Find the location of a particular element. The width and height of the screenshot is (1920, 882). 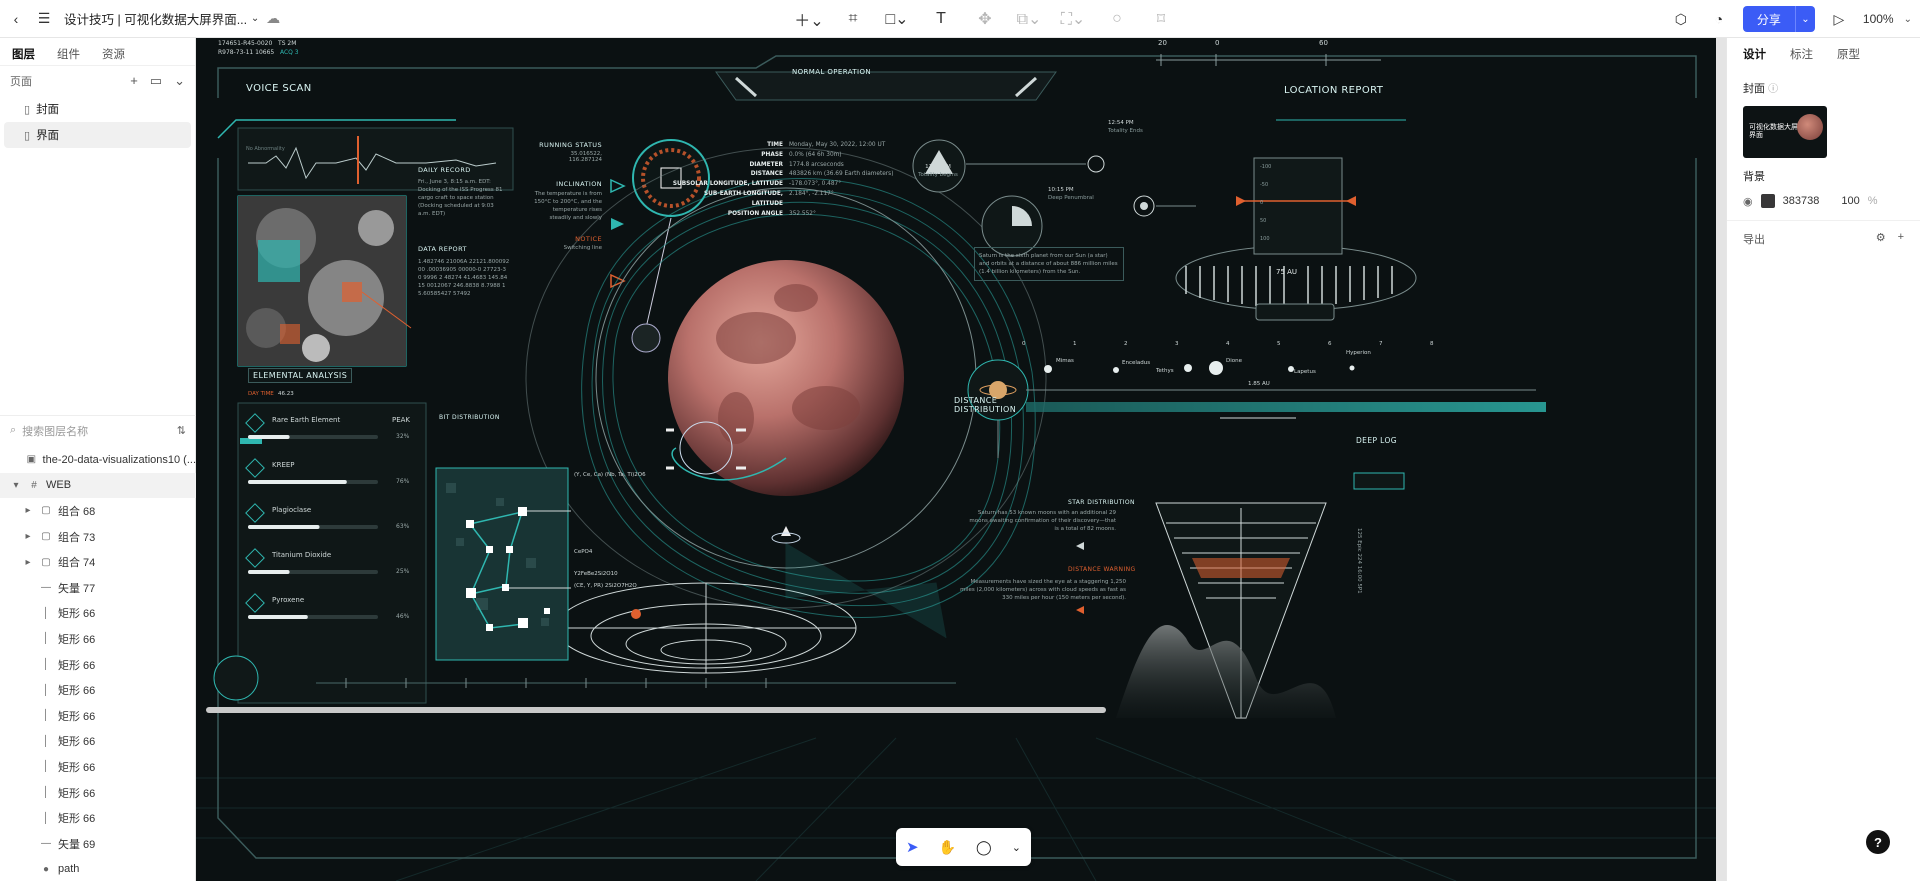

rect-icon: │ is located at coordinates (46, 638).